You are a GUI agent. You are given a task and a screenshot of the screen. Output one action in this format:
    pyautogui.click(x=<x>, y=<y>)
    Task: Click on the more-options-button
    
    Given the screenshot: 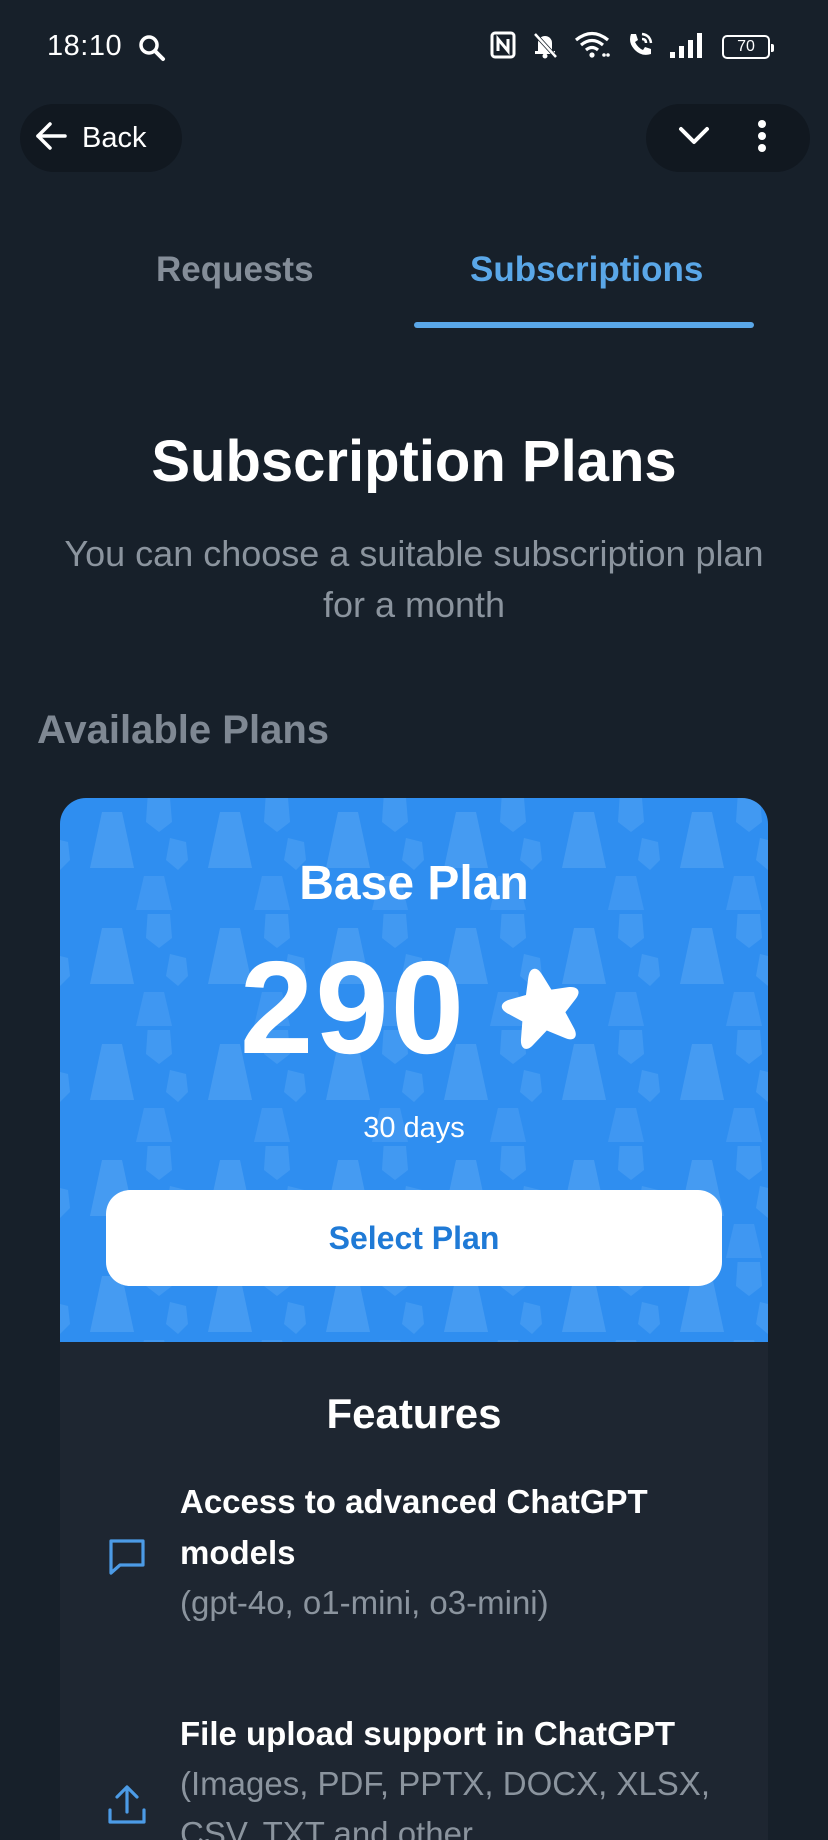 What is the action you would take?
    pyautogui.click(x=762, y=138)
    